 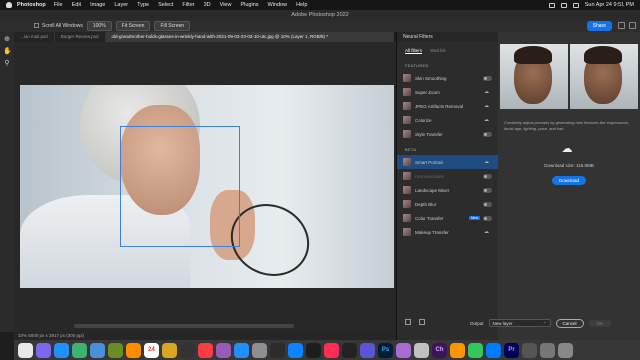 What do you see at coordinates (80, 37) in the screenshot?
I see `tab-document-2: Burger Review.psd` at bounding box center [80, 37].